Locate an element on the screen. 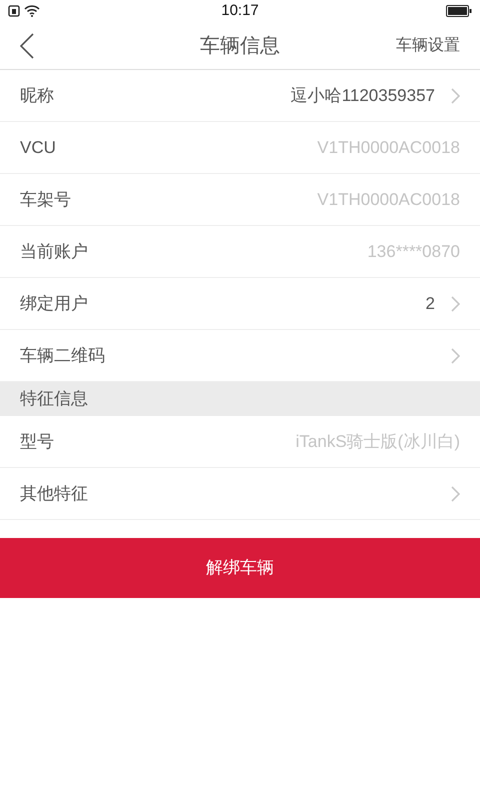  wifi-icon is located at coordinates (32, 11).